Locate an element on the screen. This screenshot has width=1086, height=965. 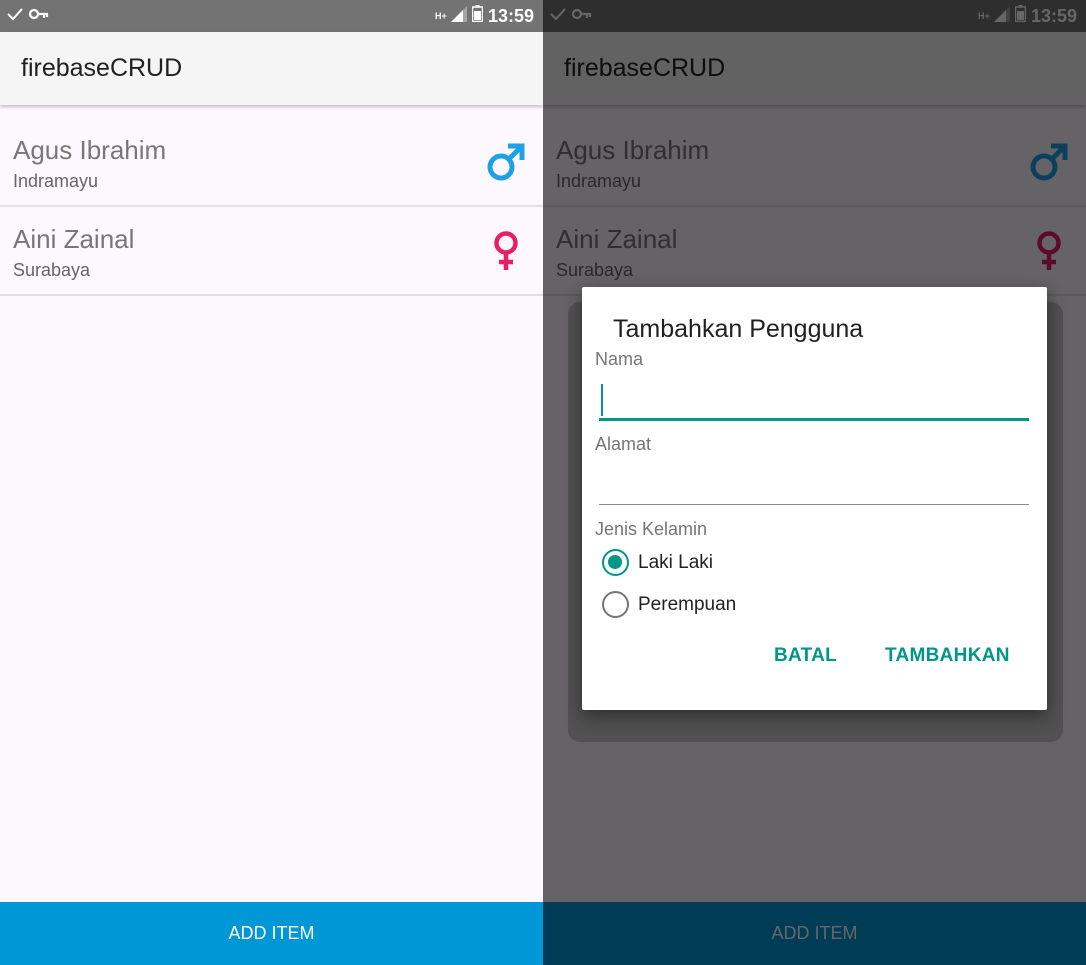
app-bar: firebaseCRUD is located at coordinates (271, 68).